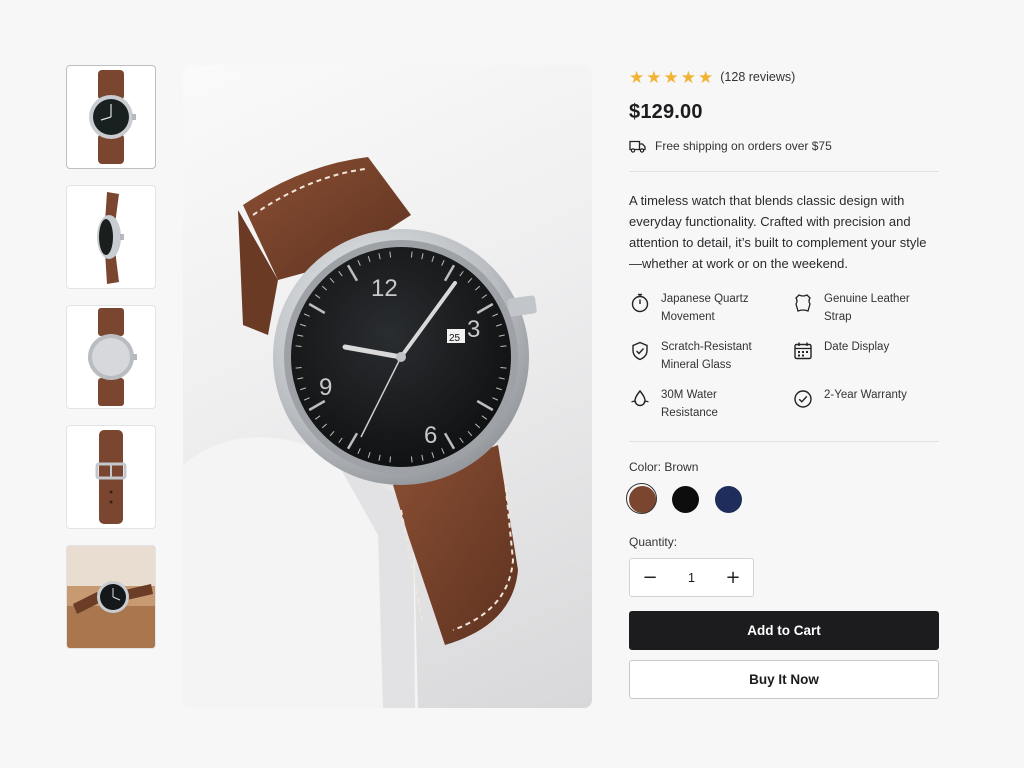 The width and height of the screenshot is (1024, 768). I want to click on water-drop-icon, so click(640, 399).